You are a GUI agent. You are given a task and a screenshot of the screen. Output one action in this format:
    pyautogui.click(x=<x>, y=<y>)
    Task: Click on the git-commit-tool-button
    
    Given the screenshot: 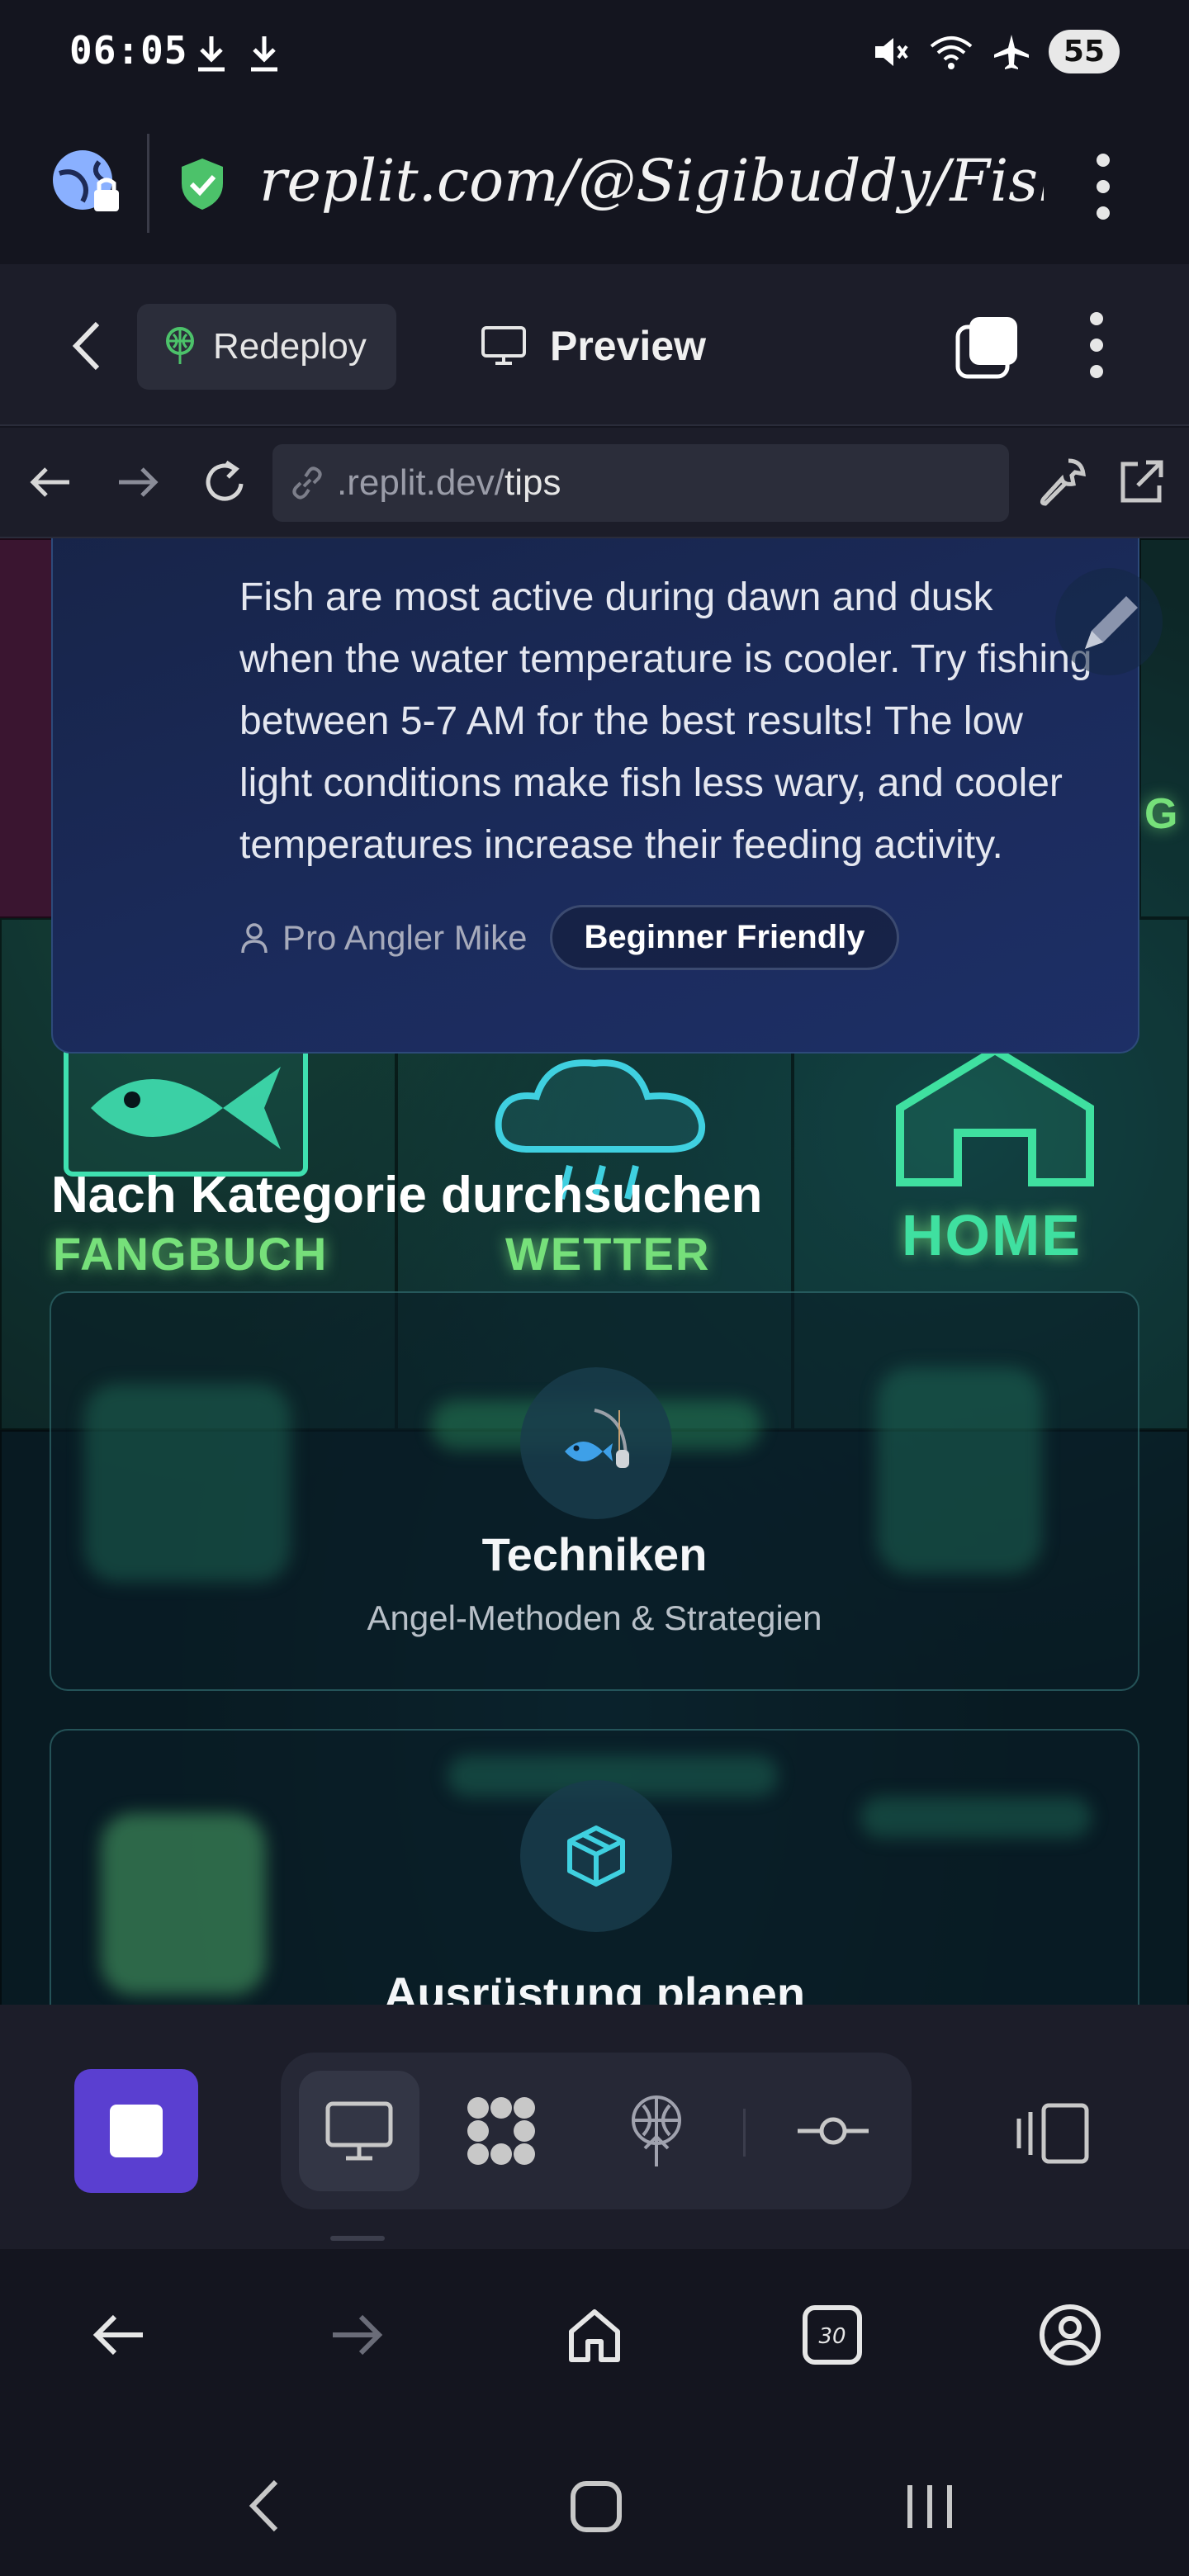 What is the action you would take?
    pyautogui.click(x=833, y=2131)
    